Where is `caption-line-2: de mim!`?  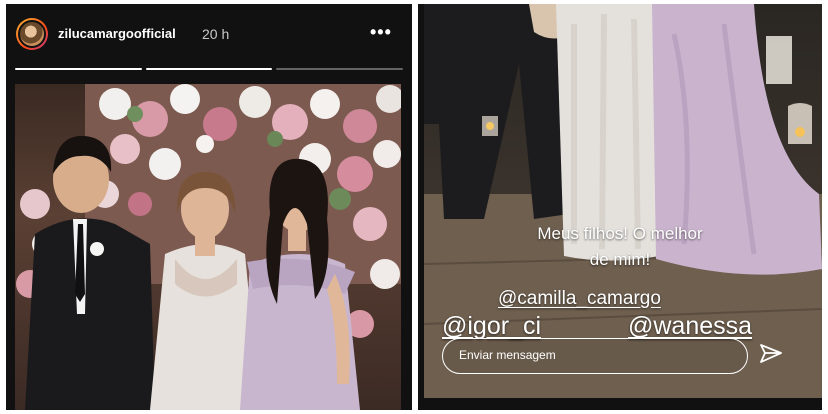
caption-line-2: de mim! is located at coordinates (620, 259).